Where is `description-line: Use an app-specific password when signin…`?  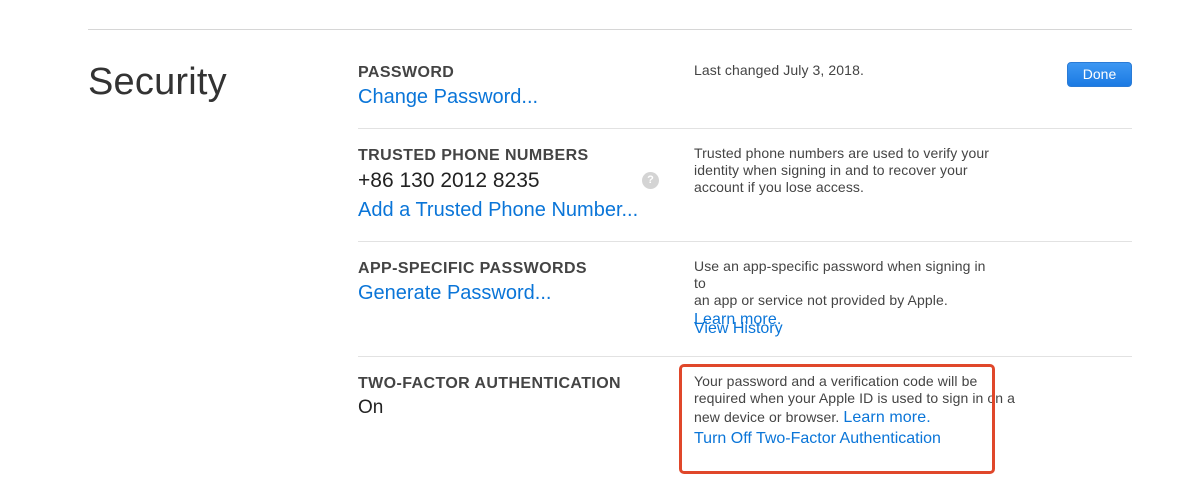 description-line: Use an app-specific password when signin… is located at coordinates (840, 274).